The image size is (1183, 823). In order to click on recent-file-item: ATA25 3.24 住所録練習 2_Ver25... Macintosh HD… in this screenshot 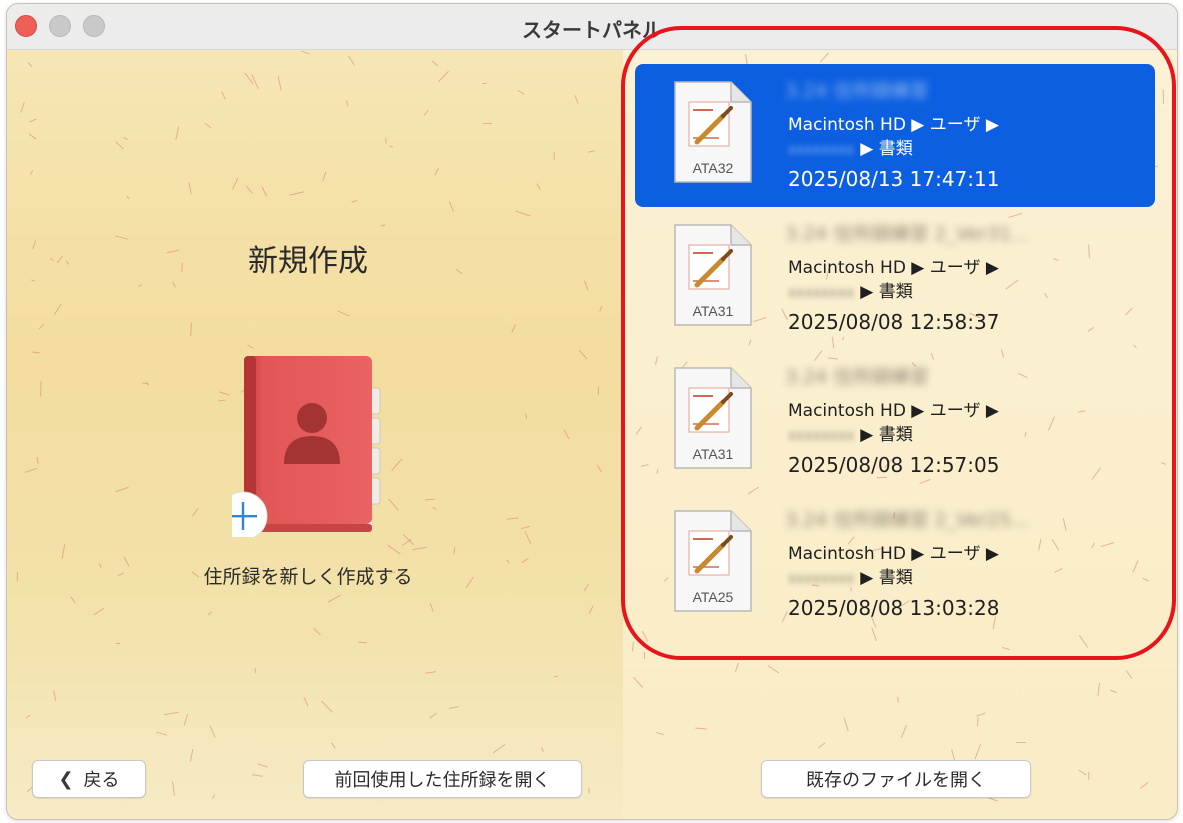, I will do `click(895, 564)`.